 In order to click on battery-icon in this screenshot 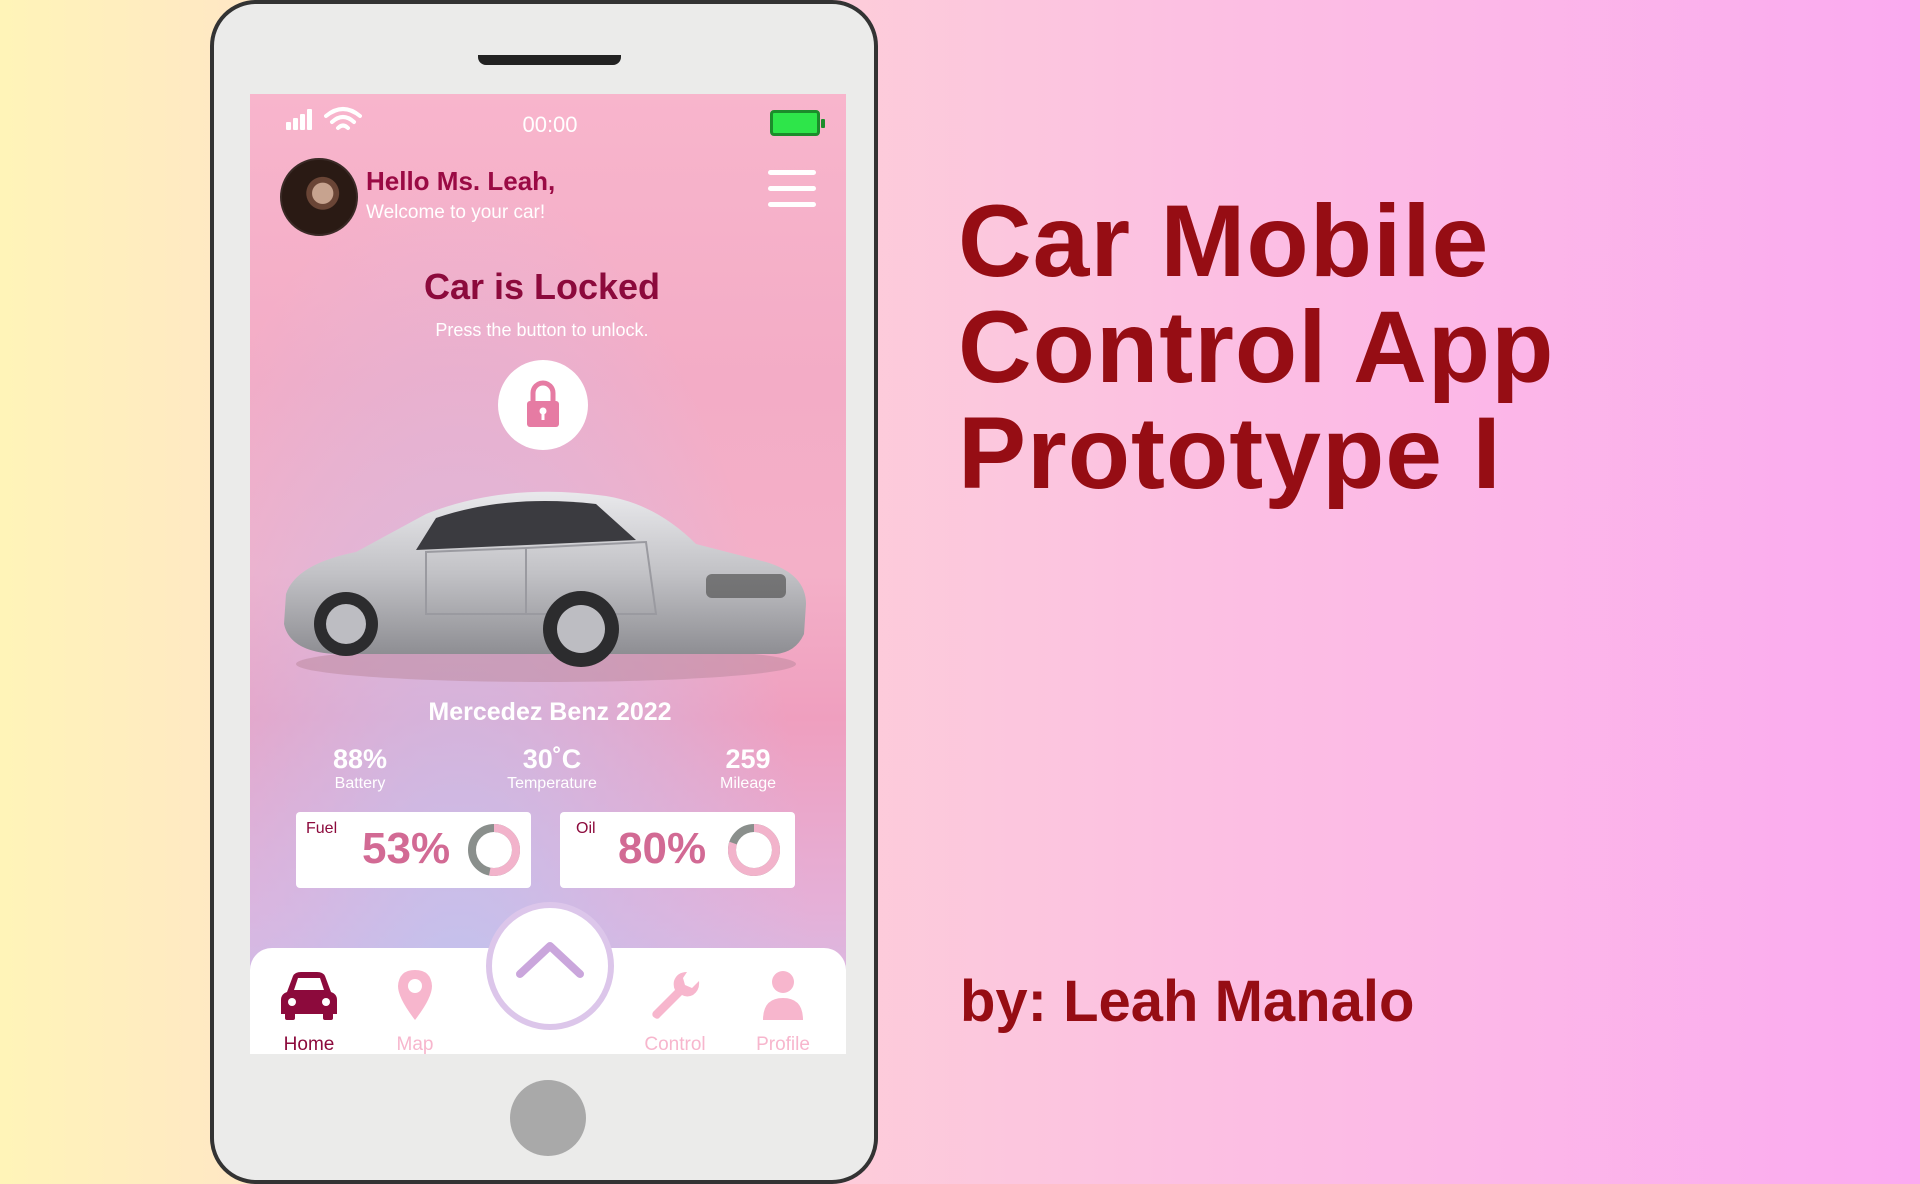, I will do `click(797, 123)`.